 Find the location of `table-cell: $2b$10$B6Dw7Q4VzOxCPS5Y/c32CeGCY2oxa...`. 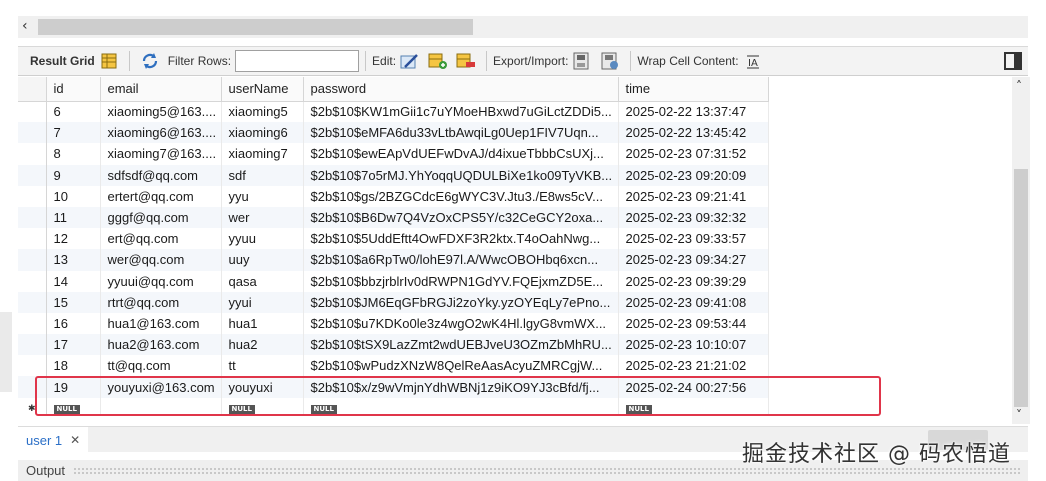

table-cell: $2b$10$B6Dw7Q4VzOxCPS5Y/c32CeGCY2oxa... is located at coordinates (461, 217).